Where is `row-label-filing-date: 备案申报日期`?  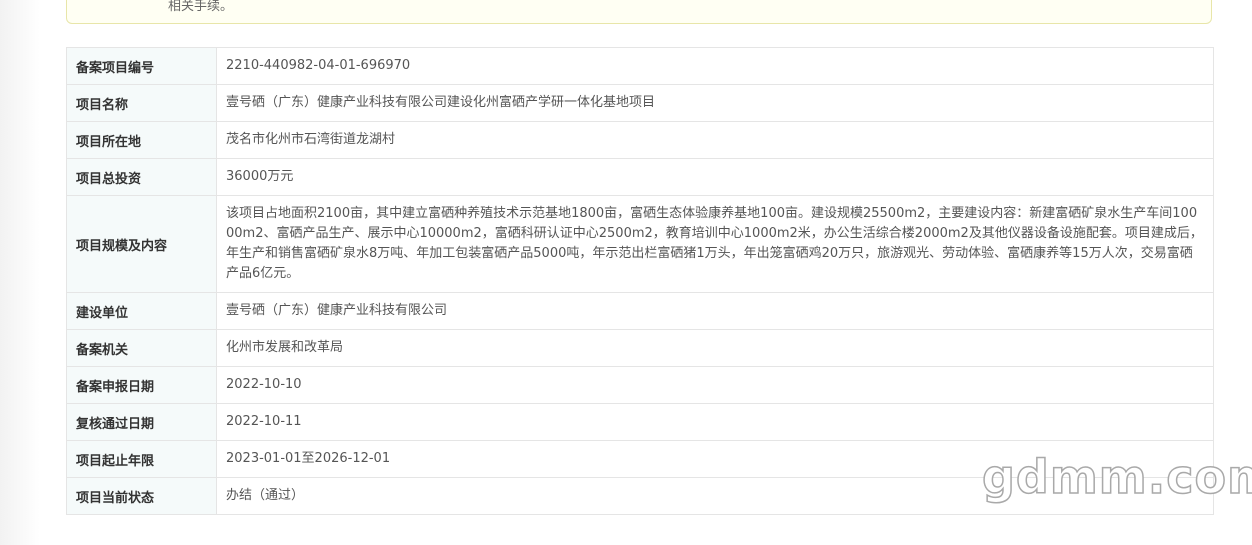 row-label-filing-date: 备案申报日期 is located at coordinates (141, 385).